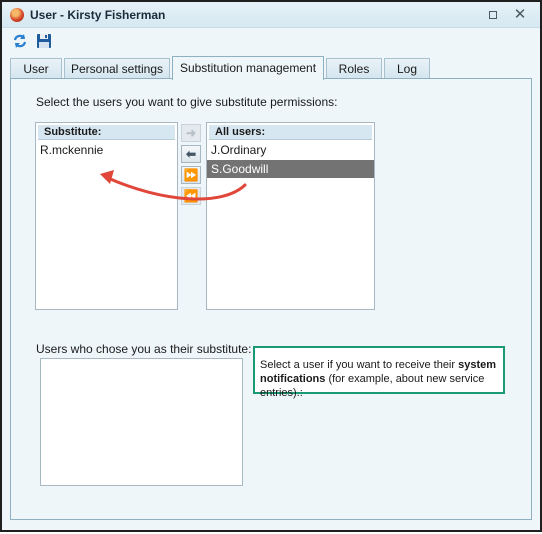 The image size is (542, 534). Describe the element at coordinates (191, 175) in the screenshot. I see `move-all-right-button: ⏩` at that location.